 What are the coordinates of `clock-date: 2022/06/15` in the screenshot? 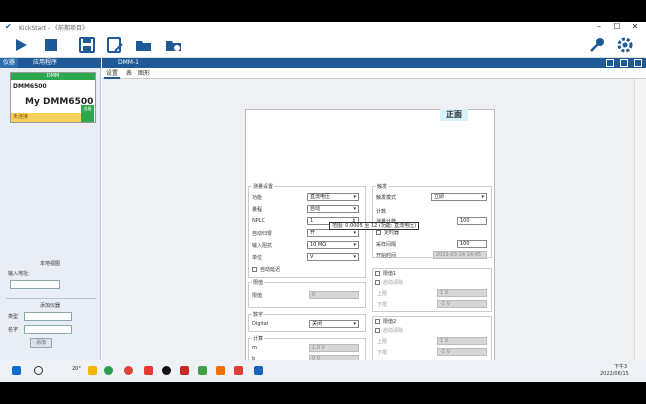 It's located at (614, 374).